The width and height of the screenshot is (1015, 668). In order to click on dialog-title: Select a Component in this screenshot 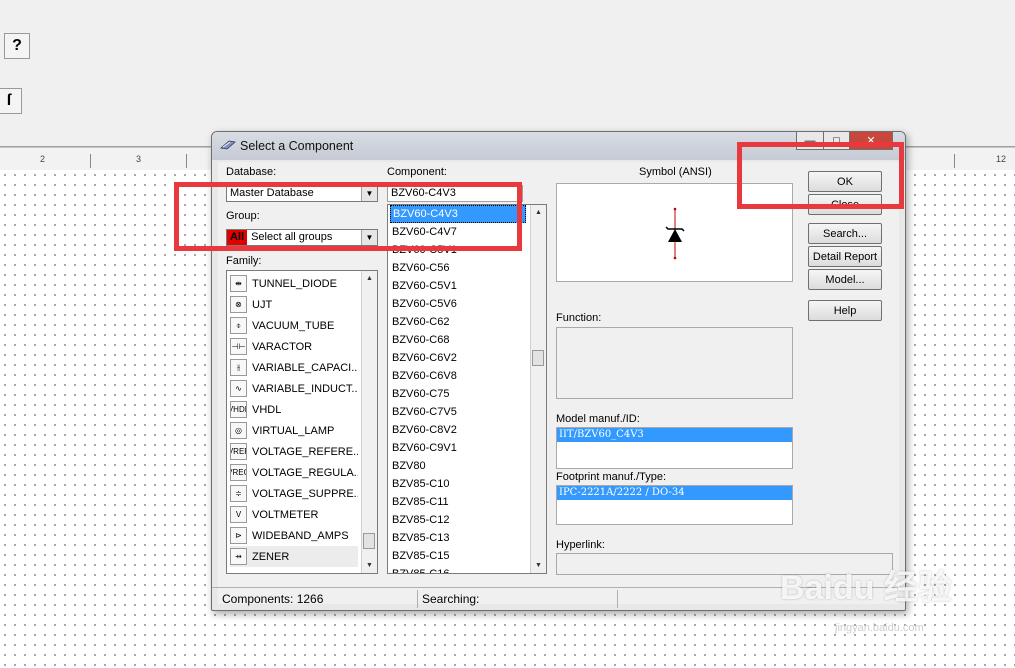, I will do `click(297, 146)`.